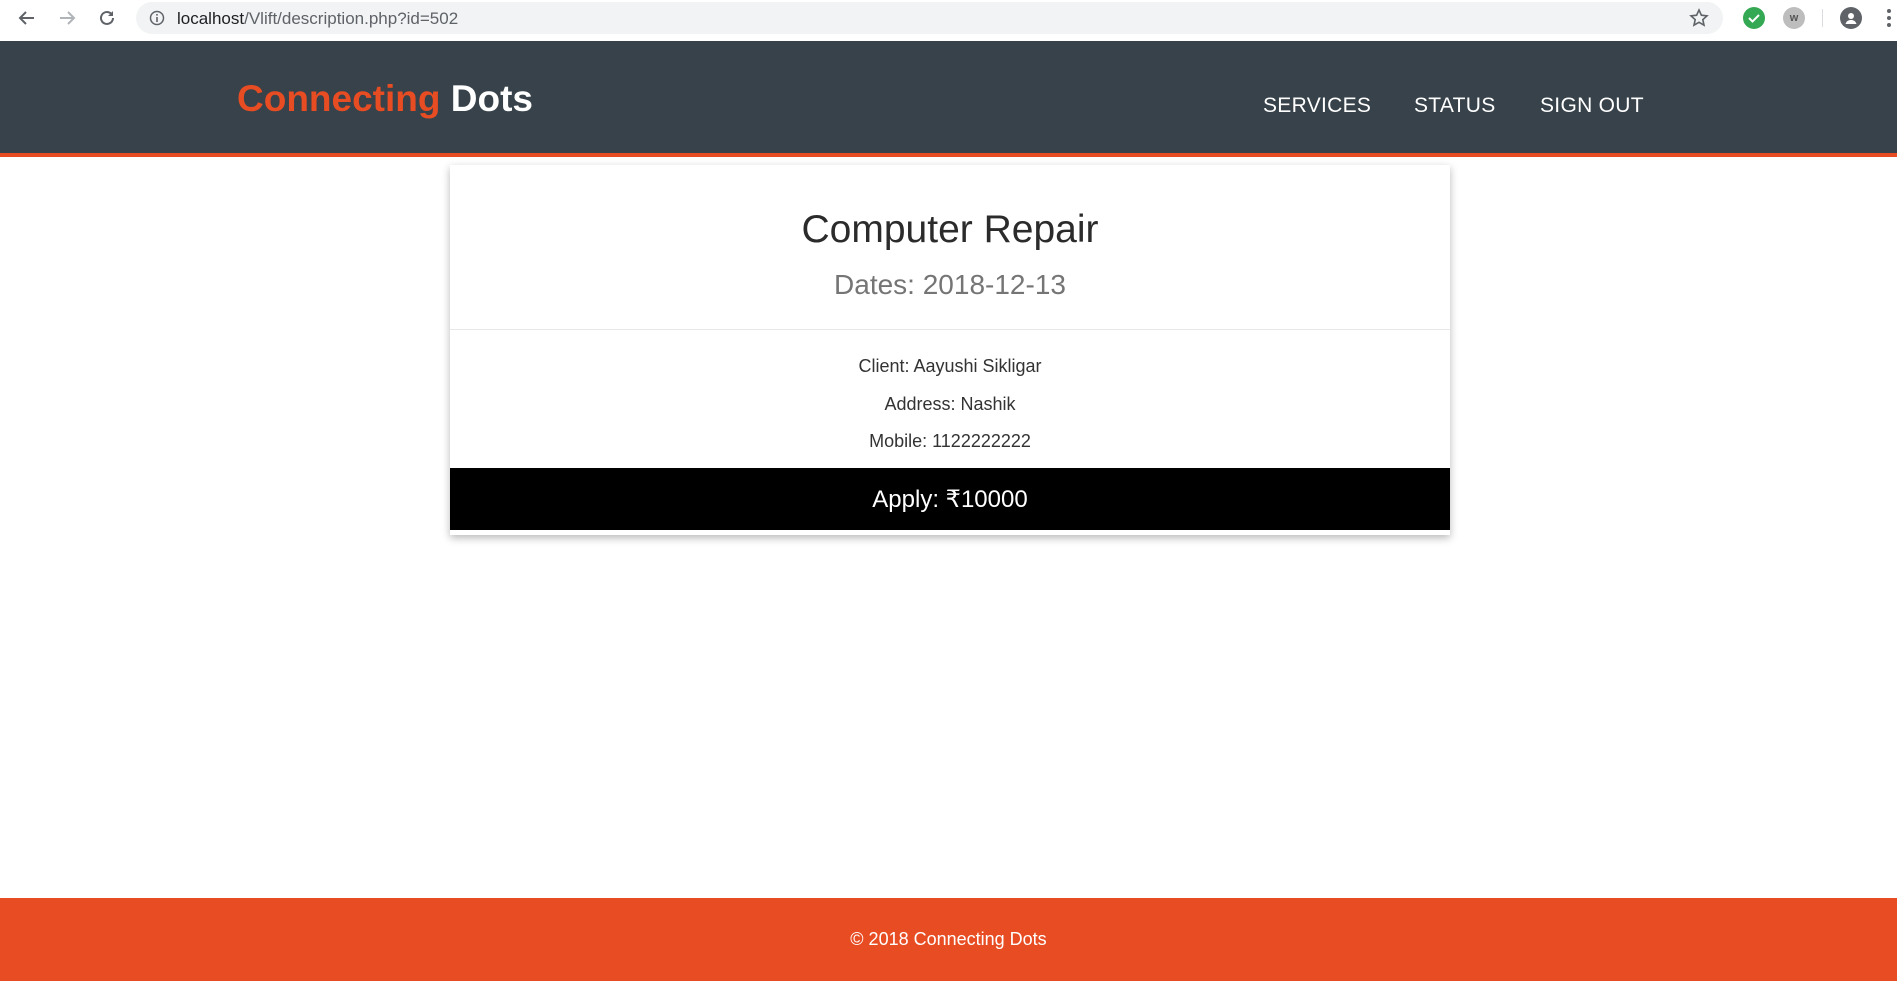  What do you see at coordinates (950, 441) in the screenshot?
I see `mobile-info: Mobile: 1122222222` at bounding box center [950, 441].